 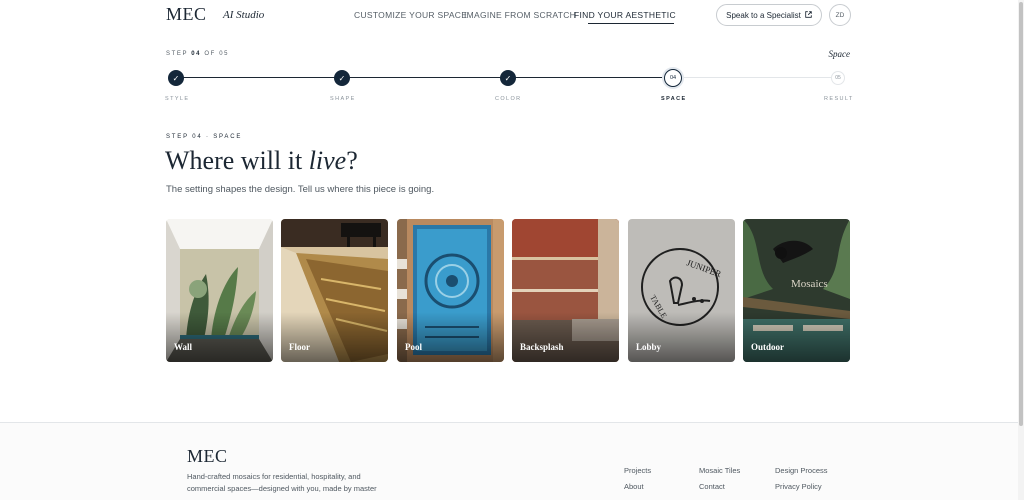 What do you see at coordinates (217, 54) in the screenshot?
I see `step-total: OF 05` at bounding box center [217, 54].